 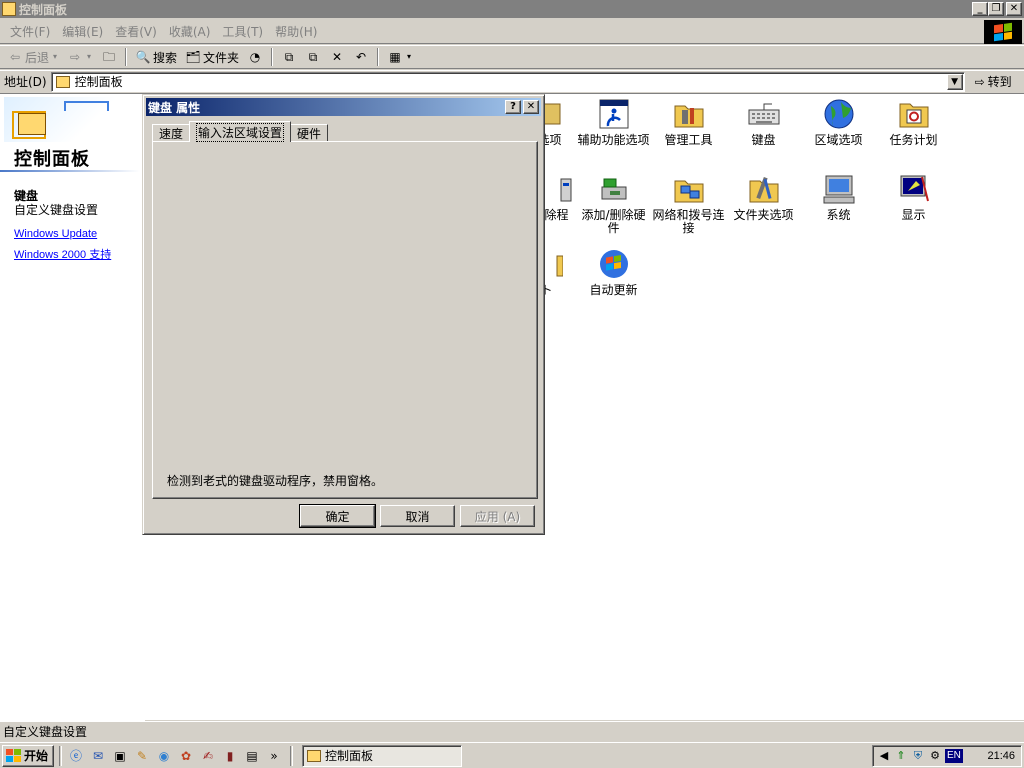 I want to click on tab-speed: 速度, so click(x=171, y=133).